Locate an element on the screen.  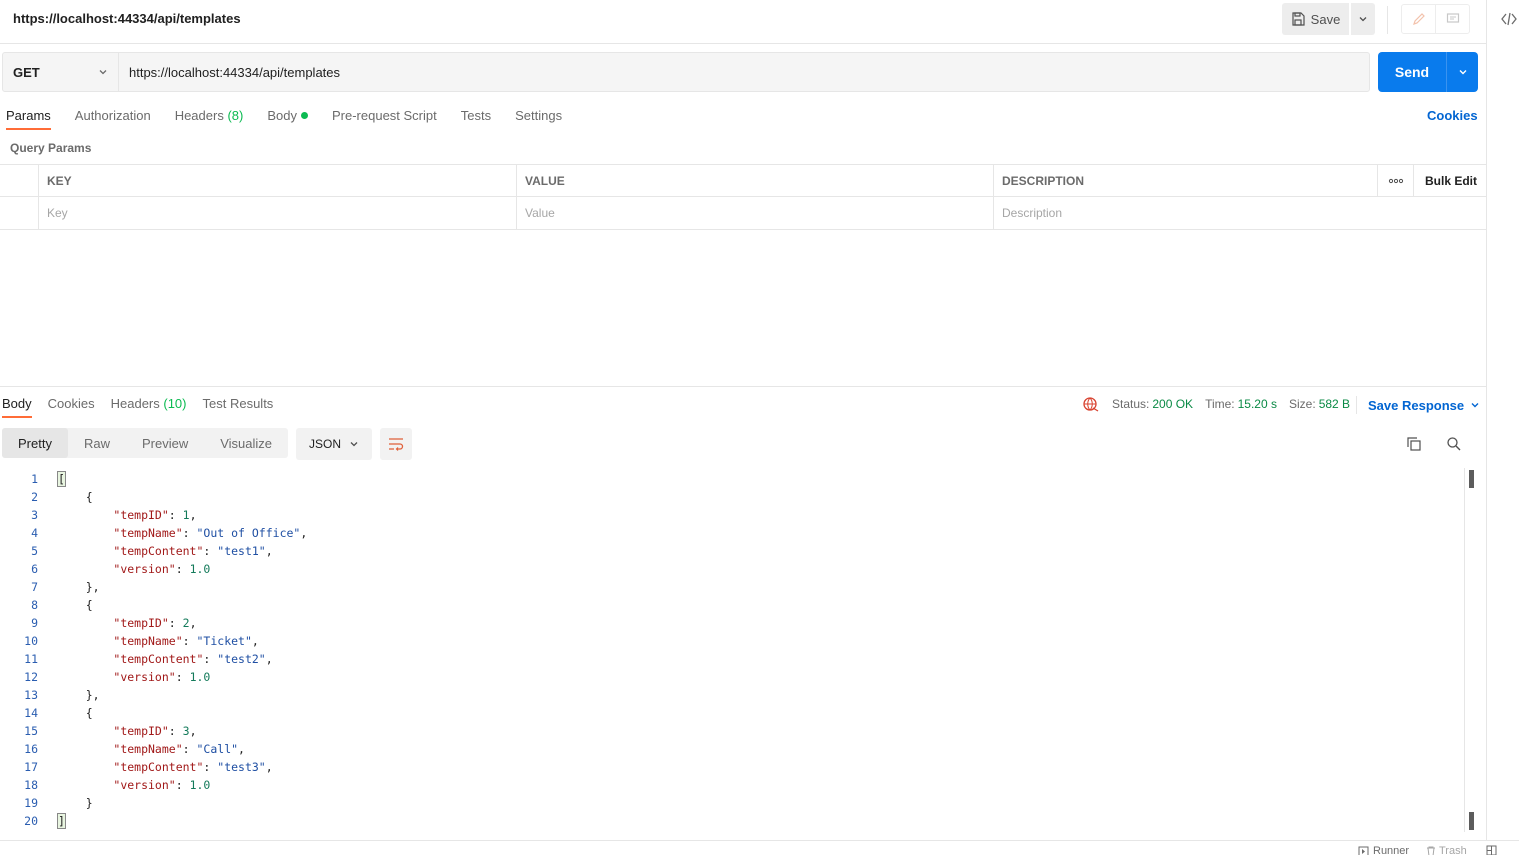
runner-button: Runner is located at coordinates (1383, 850).